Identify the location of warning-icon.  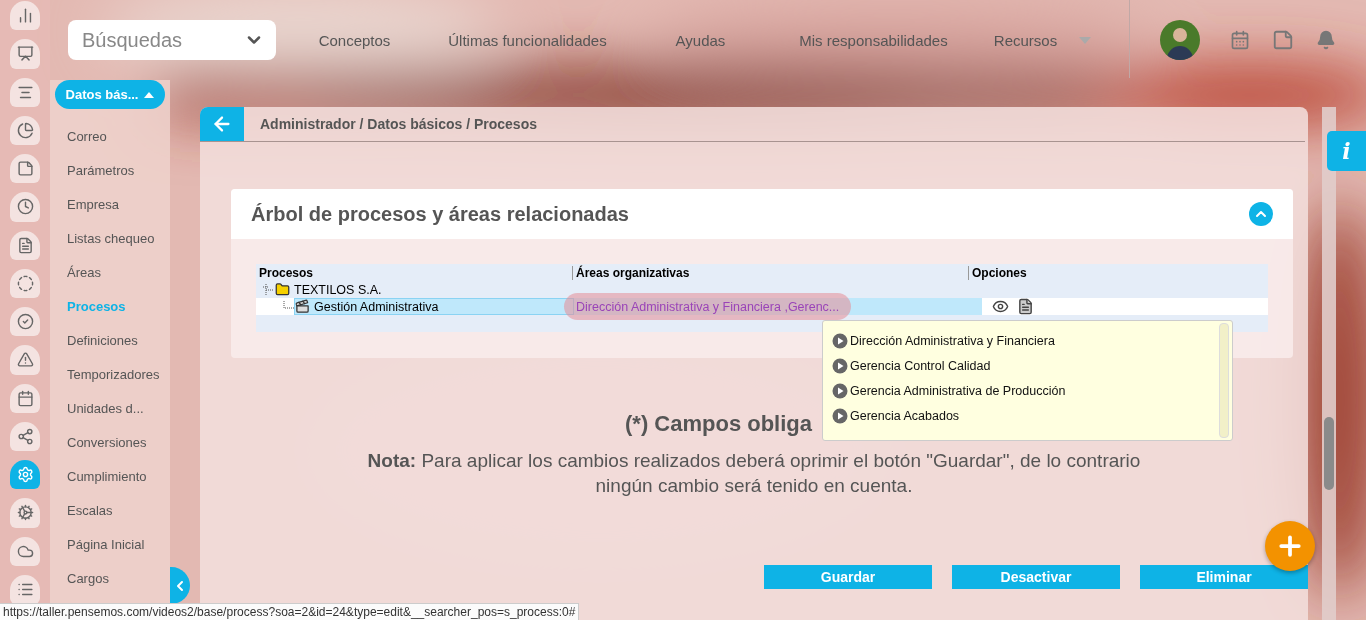
(25, 360).